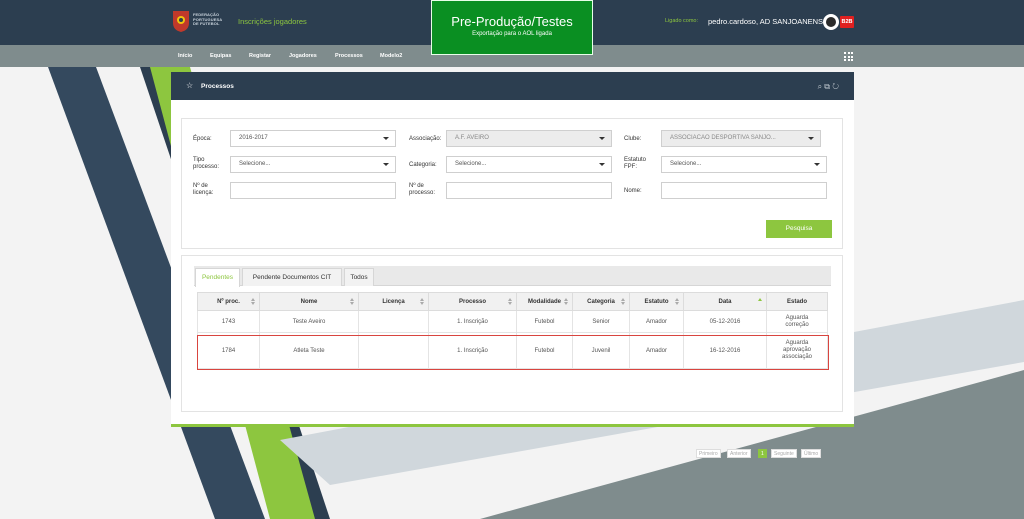  What do you see at coordinates (848, 56) in the screenshot?
I see `apps-grid-icon` at bounding box center [848, 56].